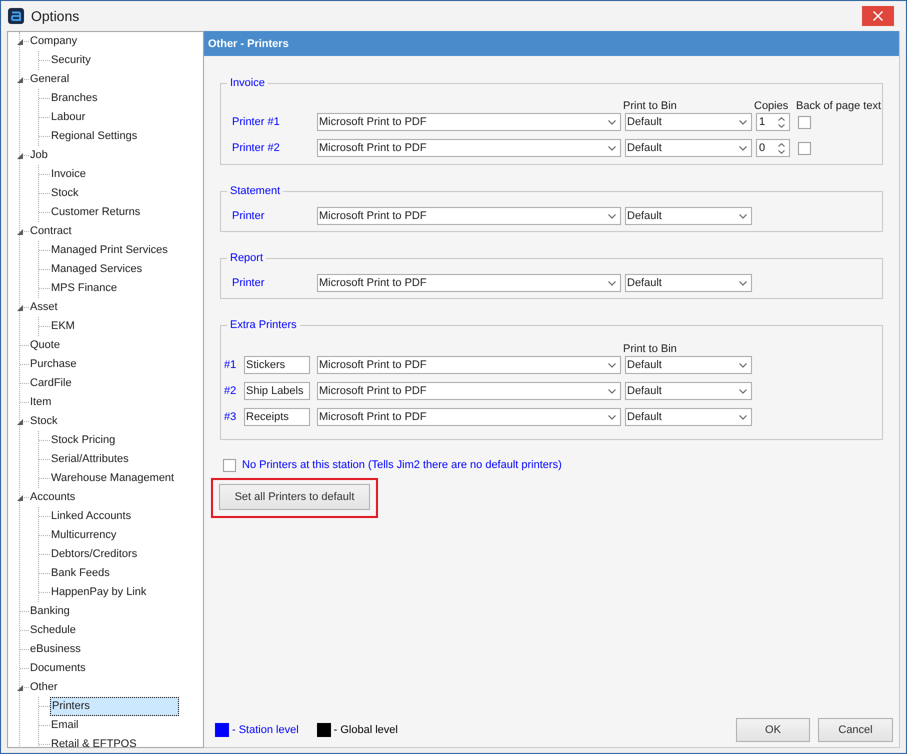  Describe the element at coordinates (231, 417) in the screenshot. I see `printer-number: #3` at that location.